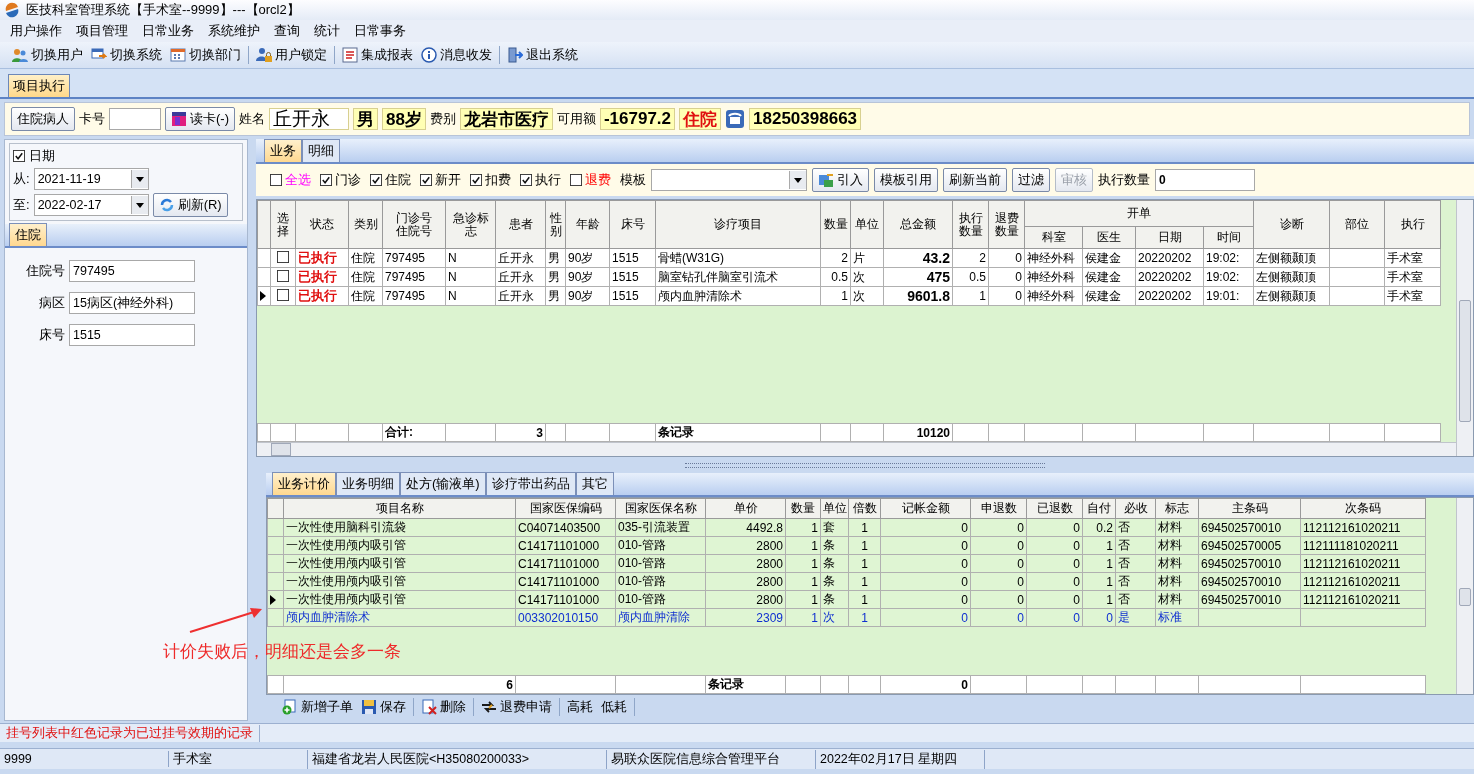  I want to click on menu-item: 日常事务, so click(380, 31).